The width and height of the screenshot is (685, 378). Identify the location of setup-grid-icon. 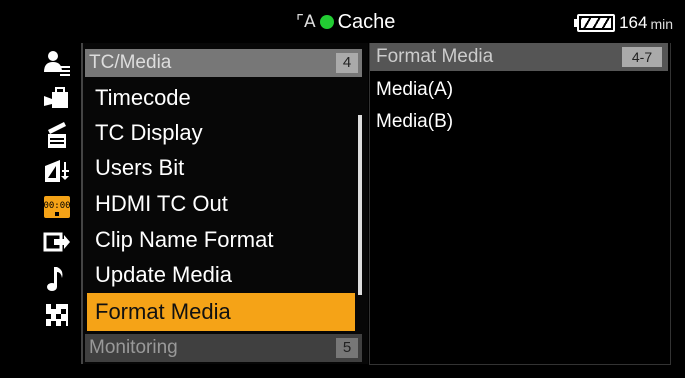
(56, 315).